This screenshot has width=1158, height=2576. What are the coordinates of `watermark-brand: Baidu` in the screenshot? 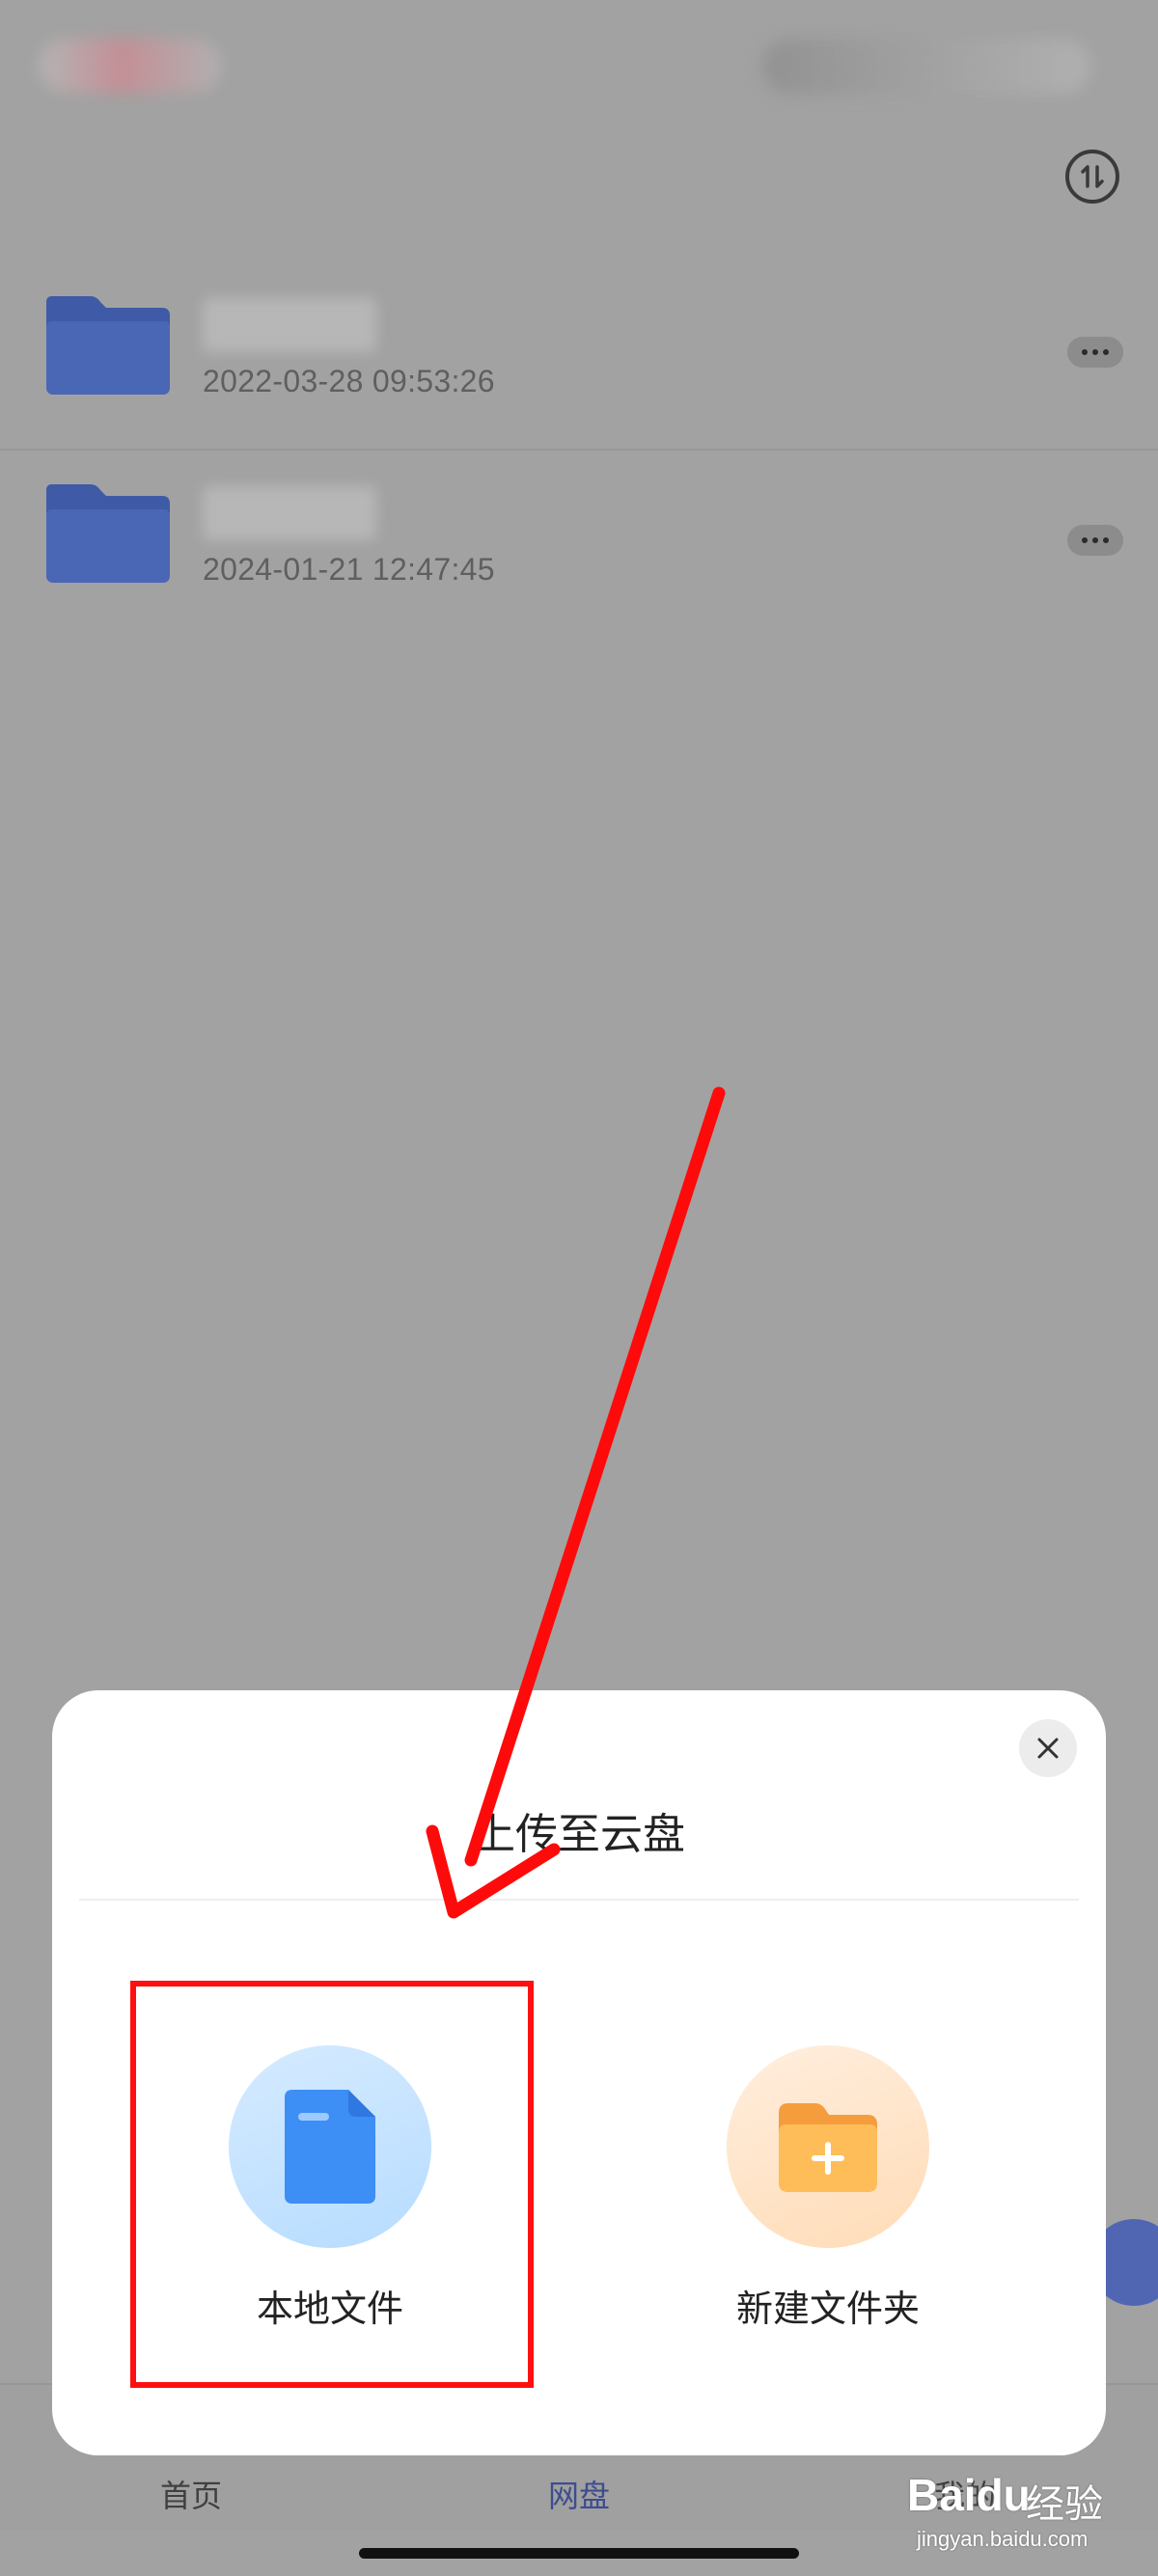 It's located at (969, 2495).